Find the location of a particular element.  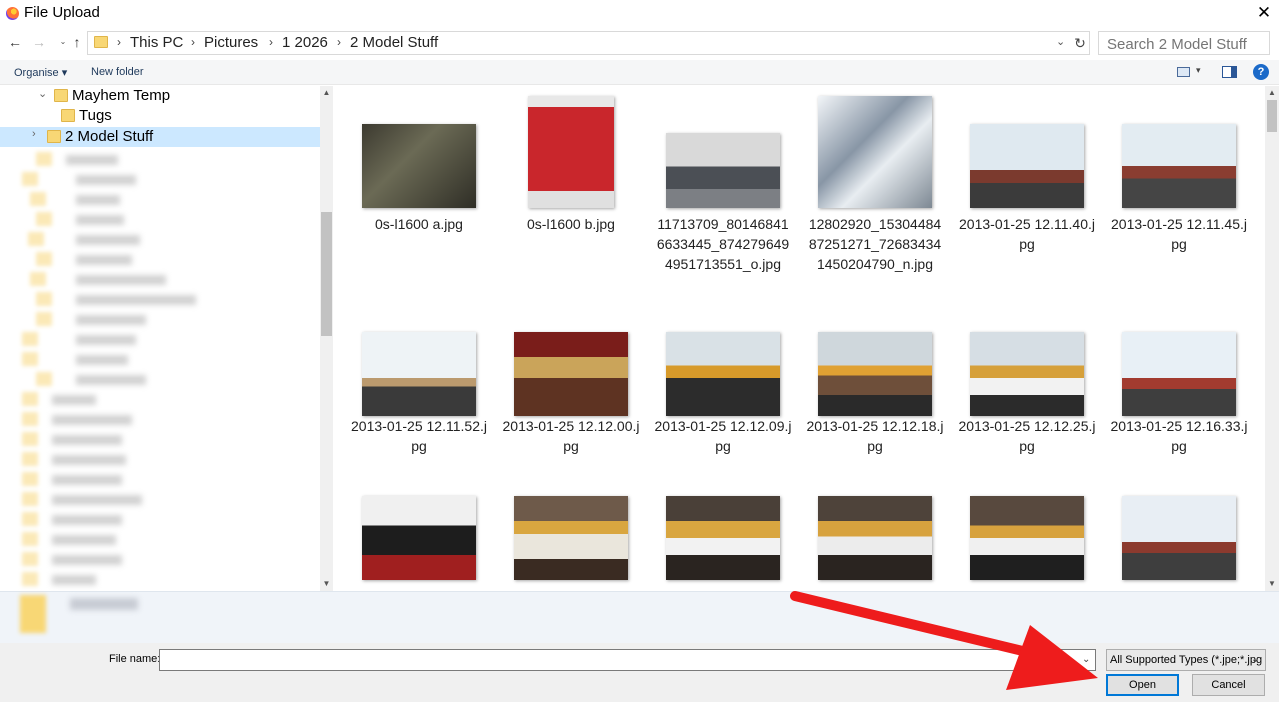

breadcrumb-this-pc: This PC is located at coordinates (156, 42).